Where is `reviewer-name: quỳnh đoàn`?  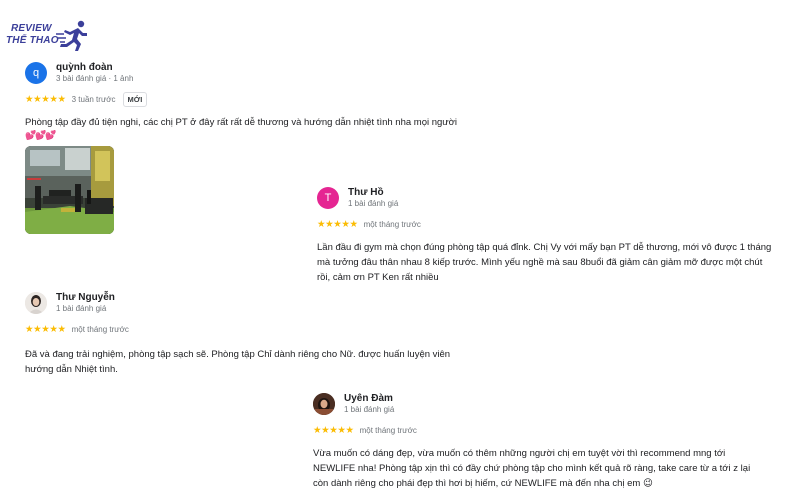
reviewer-name: quỳnh đoàn is located at coordinates (84, 67).